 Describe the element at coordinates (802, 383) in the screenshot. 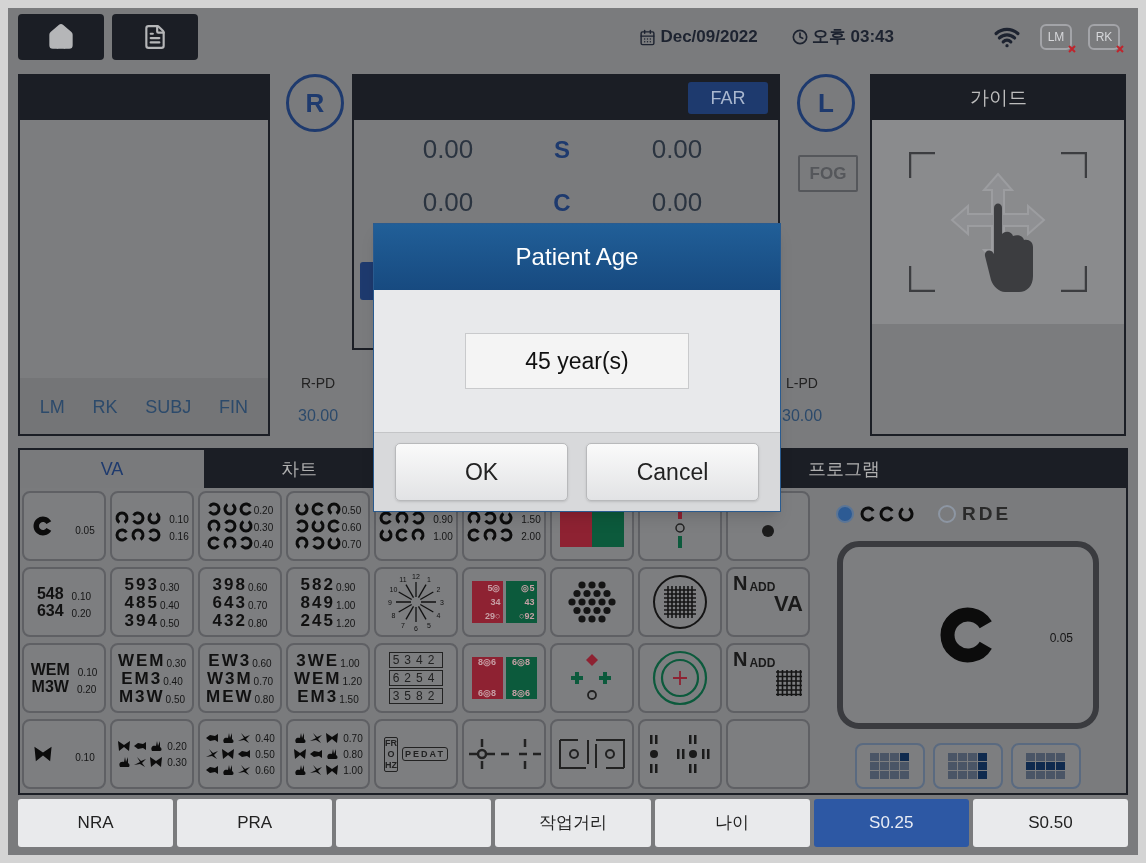

I see `pd-label: L-PD` at that location.